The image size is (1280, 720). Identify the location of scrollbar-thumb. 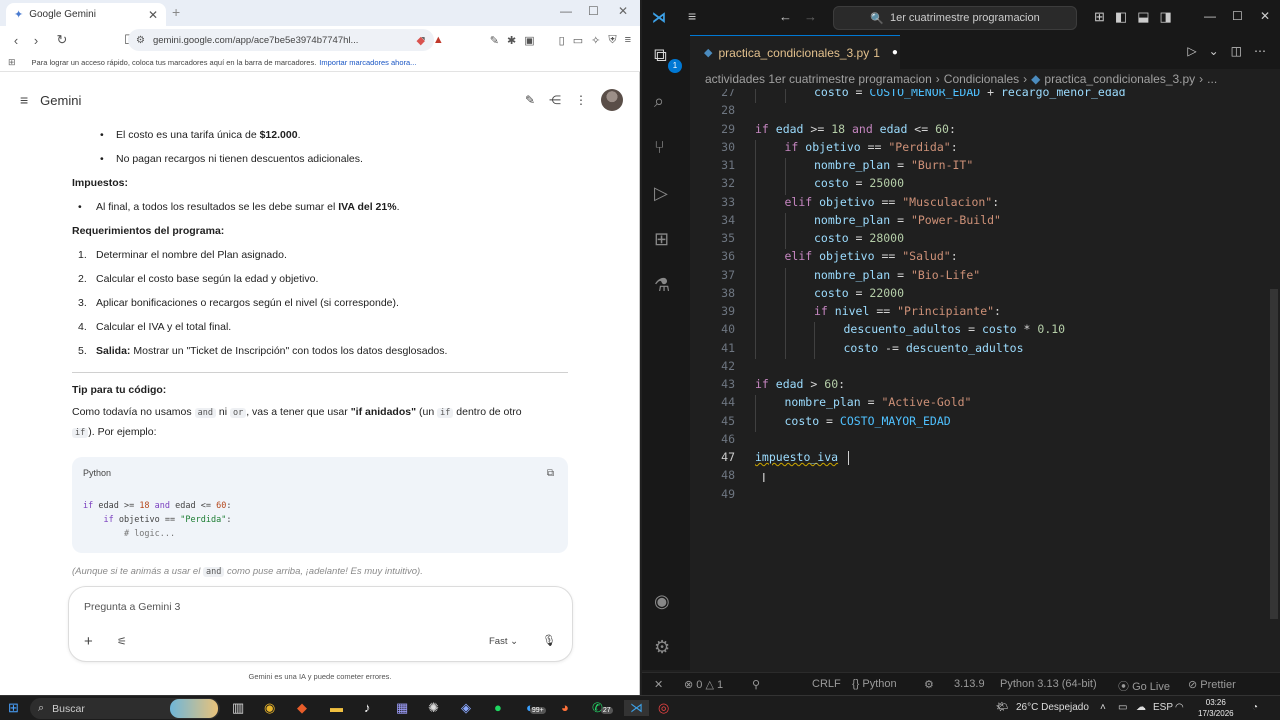
(1274, 454).